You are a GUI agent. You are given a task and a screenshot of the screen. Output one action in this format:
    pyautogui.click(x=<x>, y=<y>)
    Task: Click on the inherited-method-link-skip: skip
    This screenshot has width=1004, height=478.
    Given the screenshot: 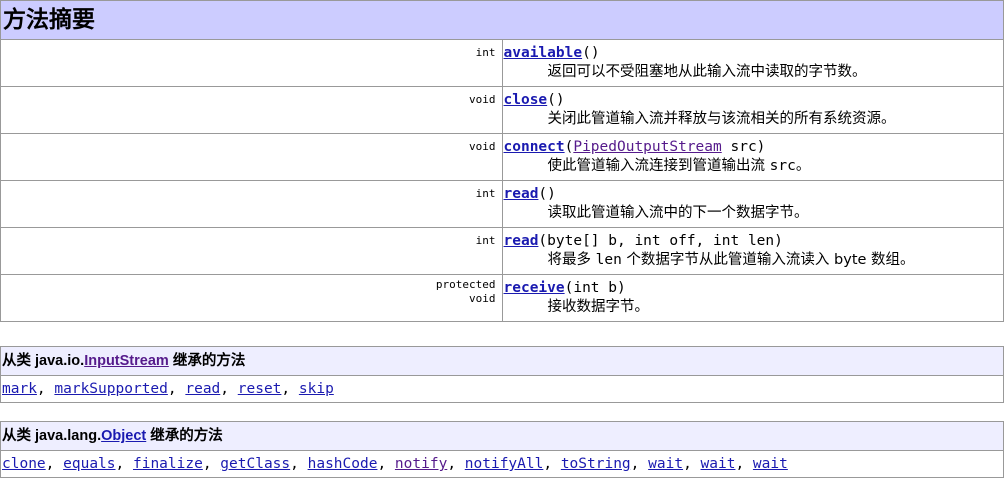 What is the action you would take?
    pyautogui.click(x=316, y=389)
    